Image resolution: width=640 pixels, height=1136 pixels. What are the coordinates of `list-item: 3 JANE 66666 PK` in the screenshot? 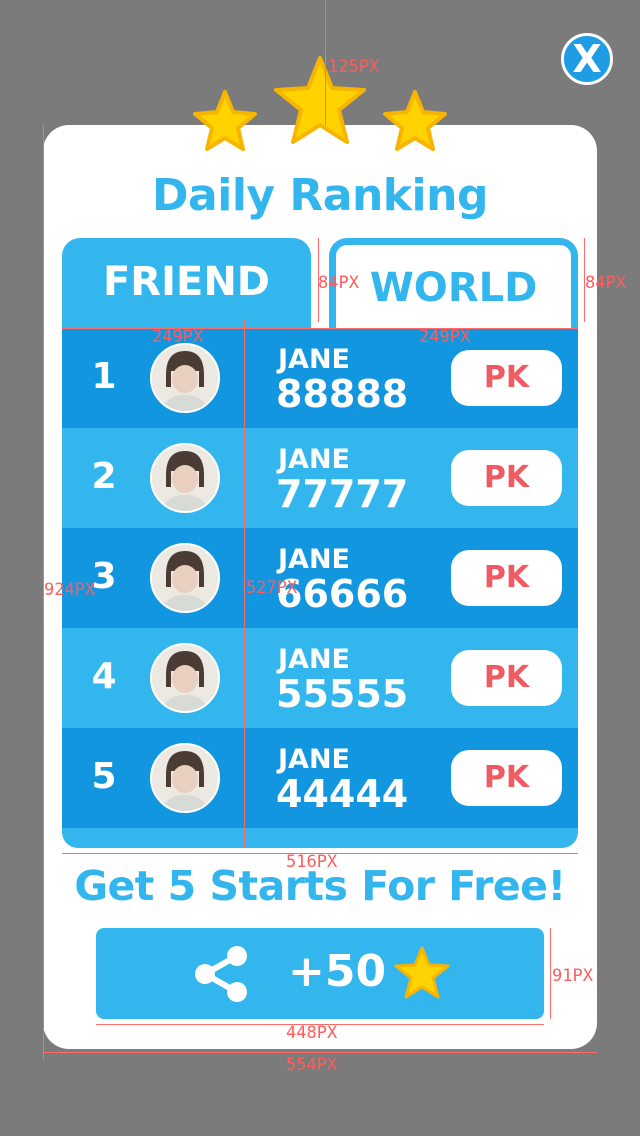 It's located at (320, 578).